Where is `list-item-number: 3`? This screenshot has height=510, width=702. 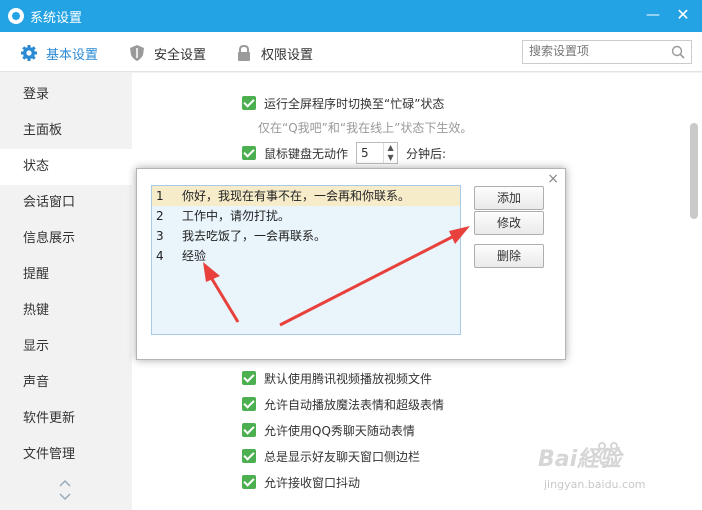 list-item-number: 3 is located at coordinates (160, 236).